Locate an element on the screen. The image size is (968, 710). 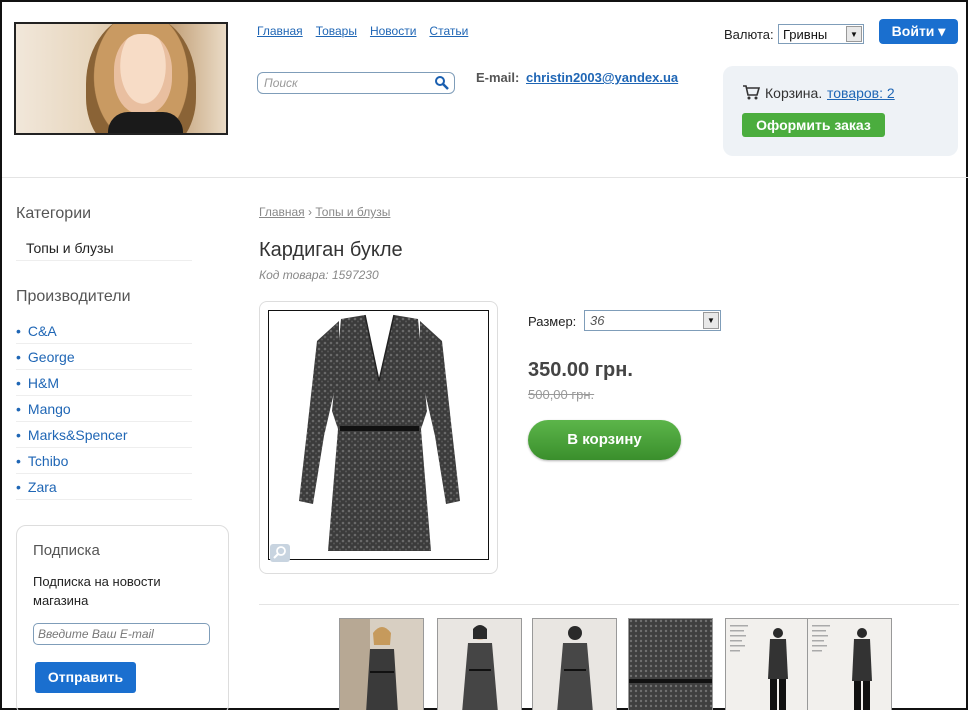
list-item: • George is located at coordinates (104, 357).